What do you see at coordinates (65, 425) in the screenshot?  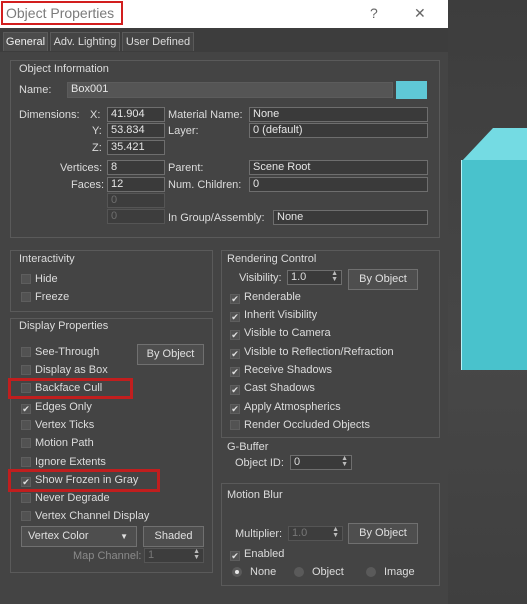 I see `vertex-ticks-label: Vertex Ticks` at bounding box center [65, 425].